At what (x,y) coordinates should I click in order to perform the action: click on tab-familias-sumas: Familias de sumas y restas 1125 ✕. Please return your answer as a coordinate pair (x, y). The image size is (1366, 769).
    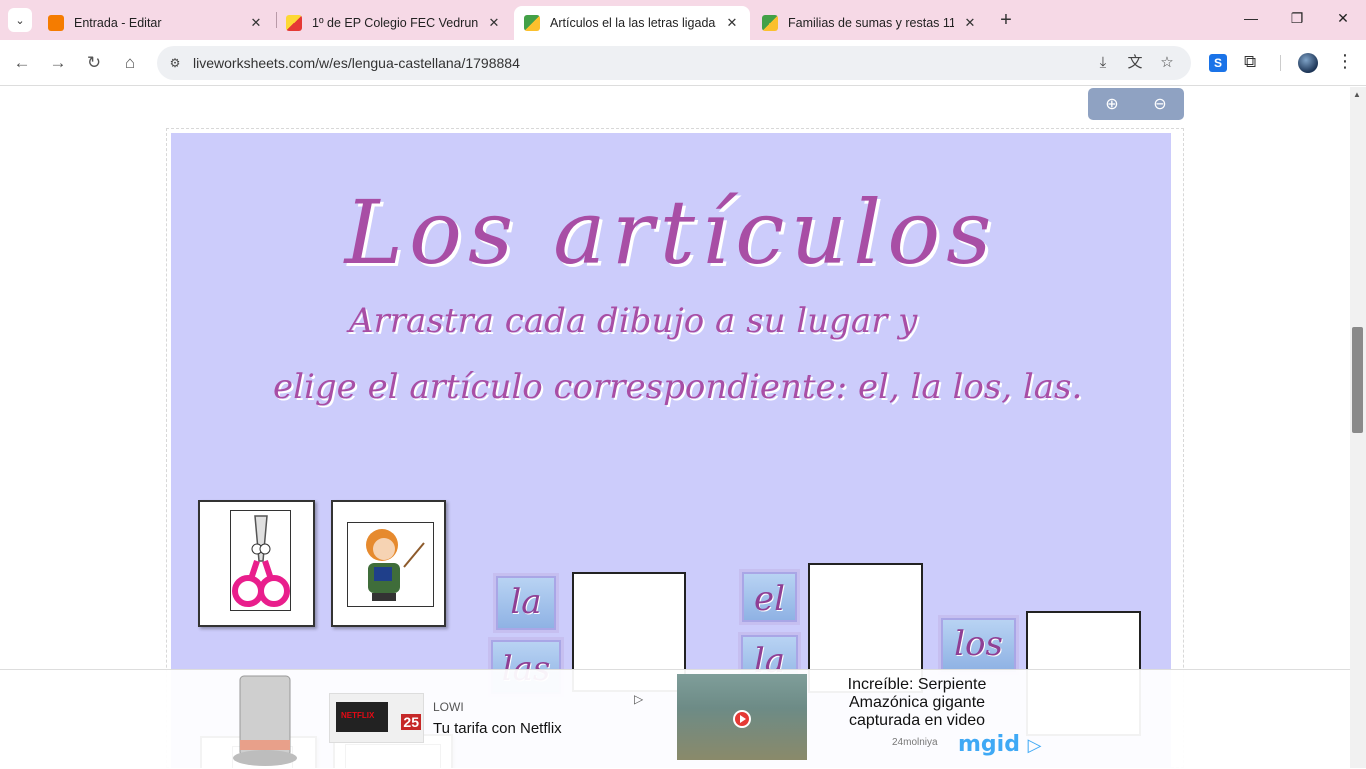
    Looking at the image, I should click on (870, 23).